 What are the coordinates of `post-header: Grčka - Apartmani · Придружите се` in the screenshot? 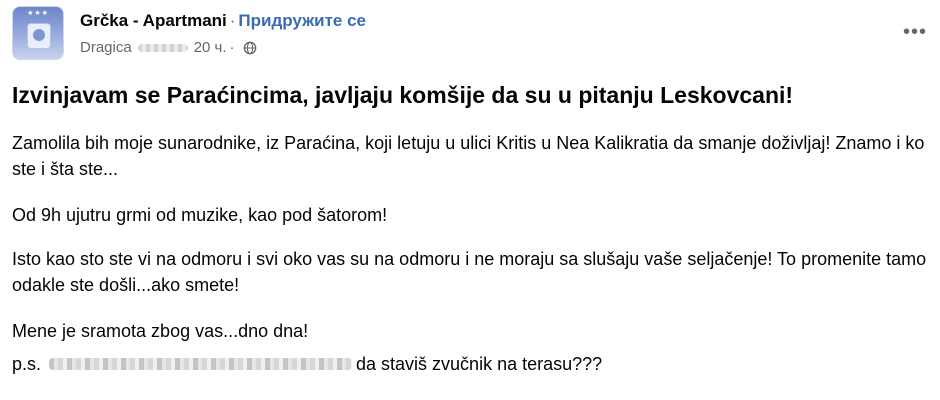 It's located at (223, 21).